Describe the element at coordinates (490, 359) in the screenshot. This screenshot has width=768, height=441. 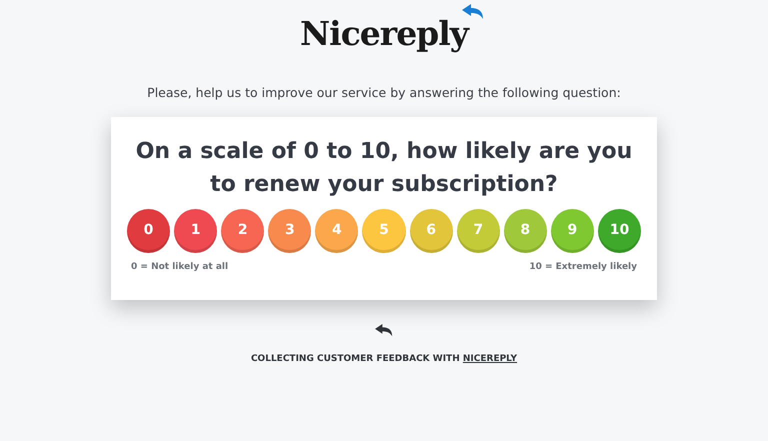
I see `footer-link: NICEREPLY` at that location.